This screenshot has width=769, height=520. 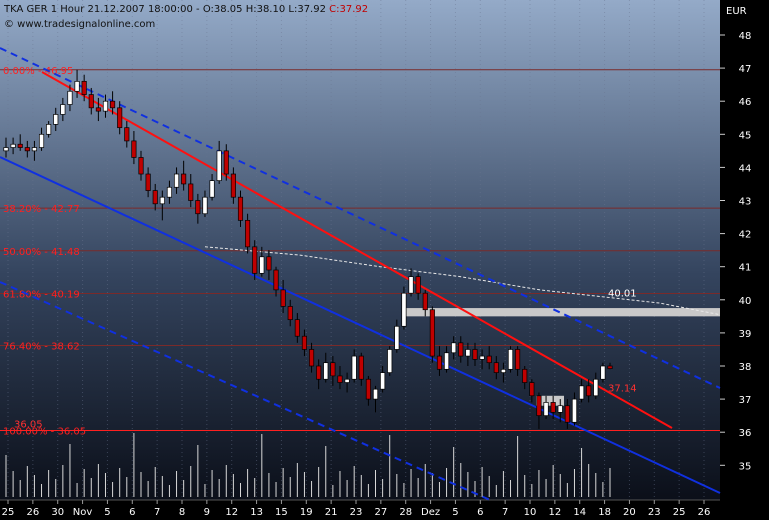 What do you see at coordinates (207, 512) in the screenshot?
I see `x-tick-label: 9` at bounding box center [207, 512].